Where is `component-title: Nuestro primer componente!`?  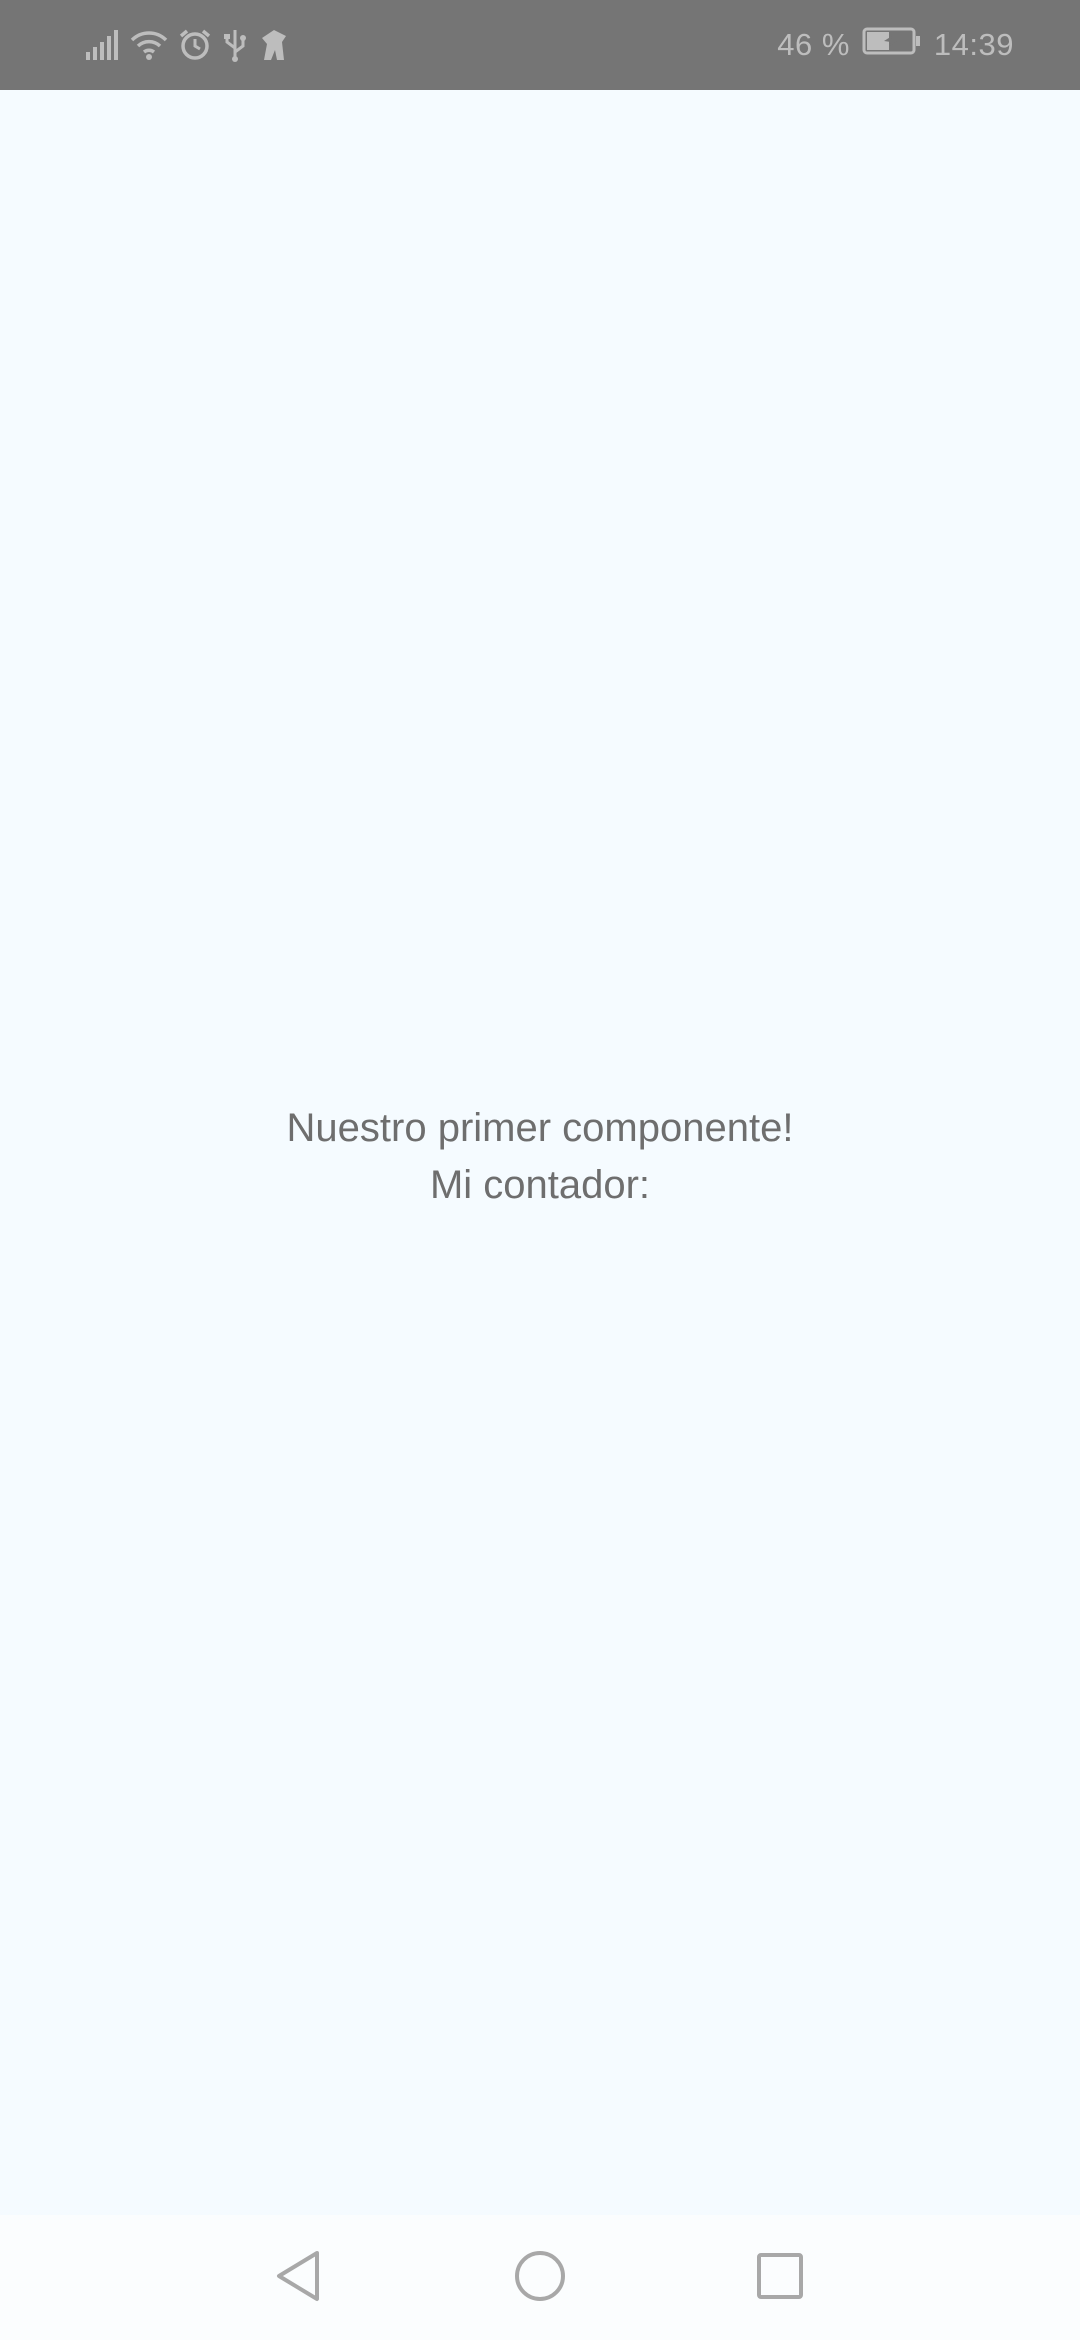
component-title: Nuestro primer componente! is located at coordinates (540, 1128).